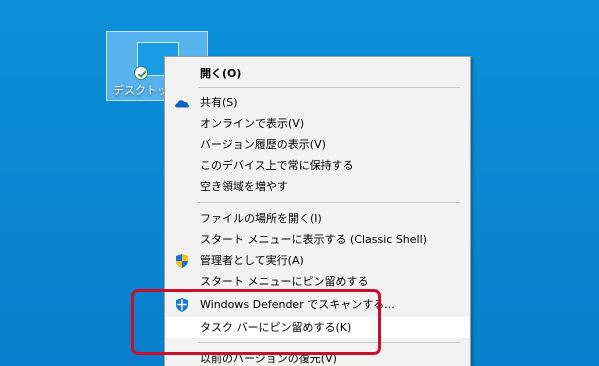  I want to click on menu-item-run-as-admin: 管理者として実行(A), so click(317, 260).